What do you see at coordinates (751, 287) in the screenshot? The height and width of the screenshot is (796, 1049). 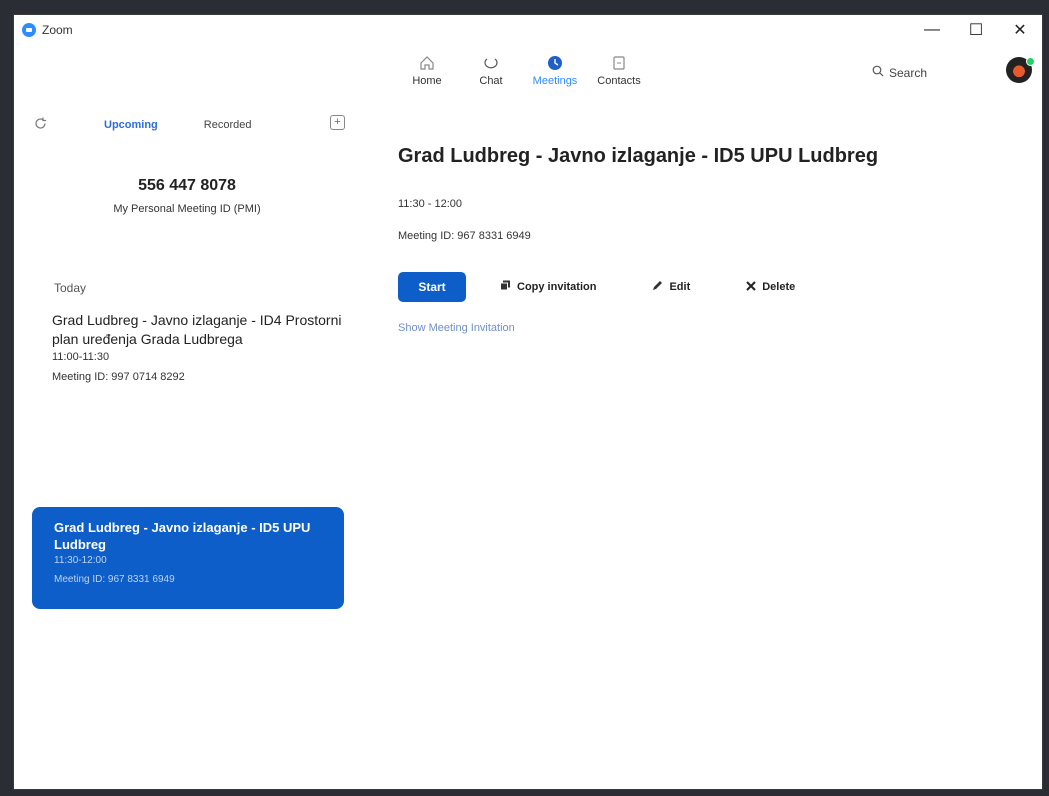 I see `close-icon` at bounding box center [751, 287].